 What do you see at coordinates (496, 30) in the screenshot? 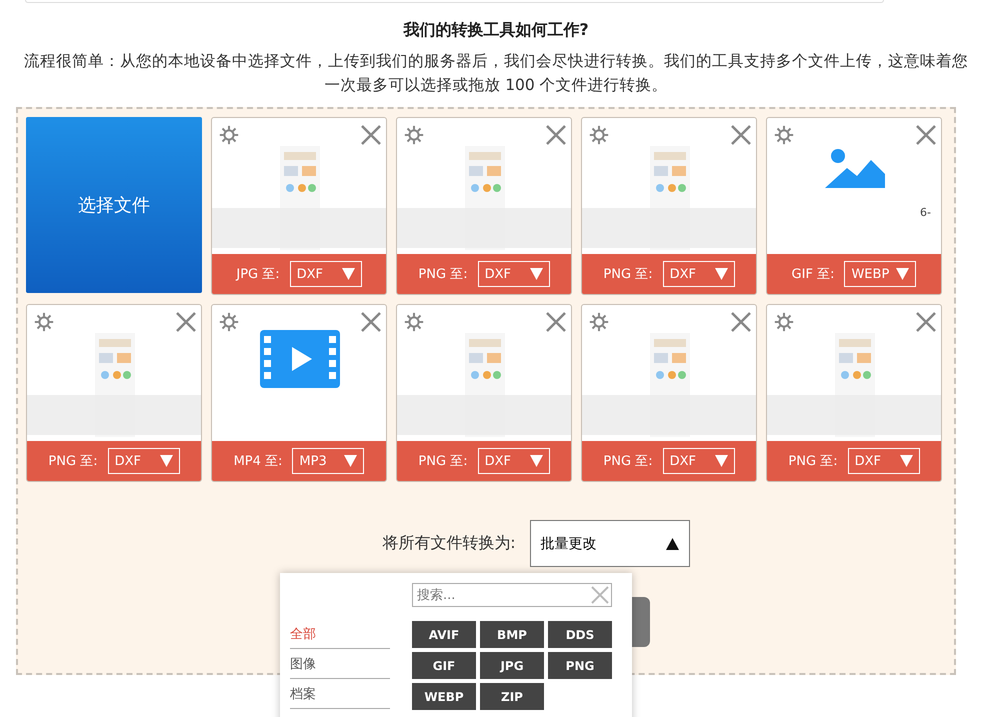
I see `section-heading: 我们的转换工具如何工作?` at bounding box center [496, 30].